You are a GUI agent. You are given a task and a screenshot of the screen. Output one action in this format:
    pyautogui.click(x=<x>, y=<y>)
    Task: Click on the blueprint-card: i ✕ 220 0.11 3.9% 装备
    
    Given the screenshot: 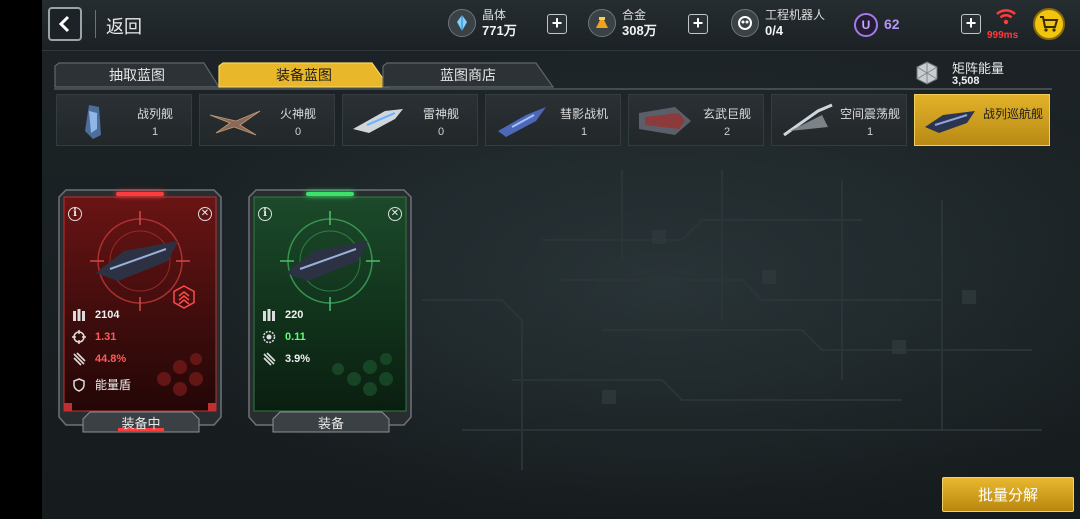 What is the action you would take?
    pyautogui.click(x=330, y=311)
    